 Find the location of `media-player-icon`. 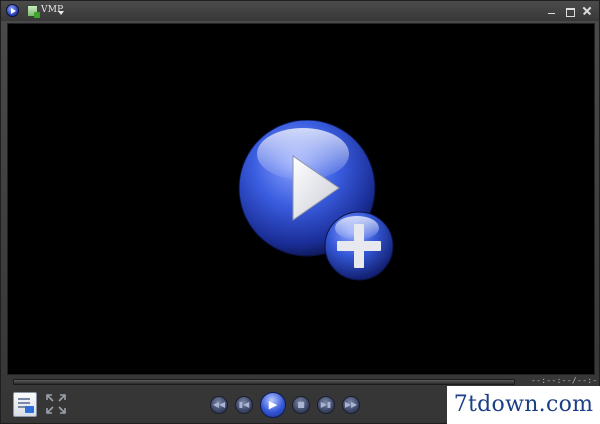

media-player-icon is located at coordinates (12, 10).